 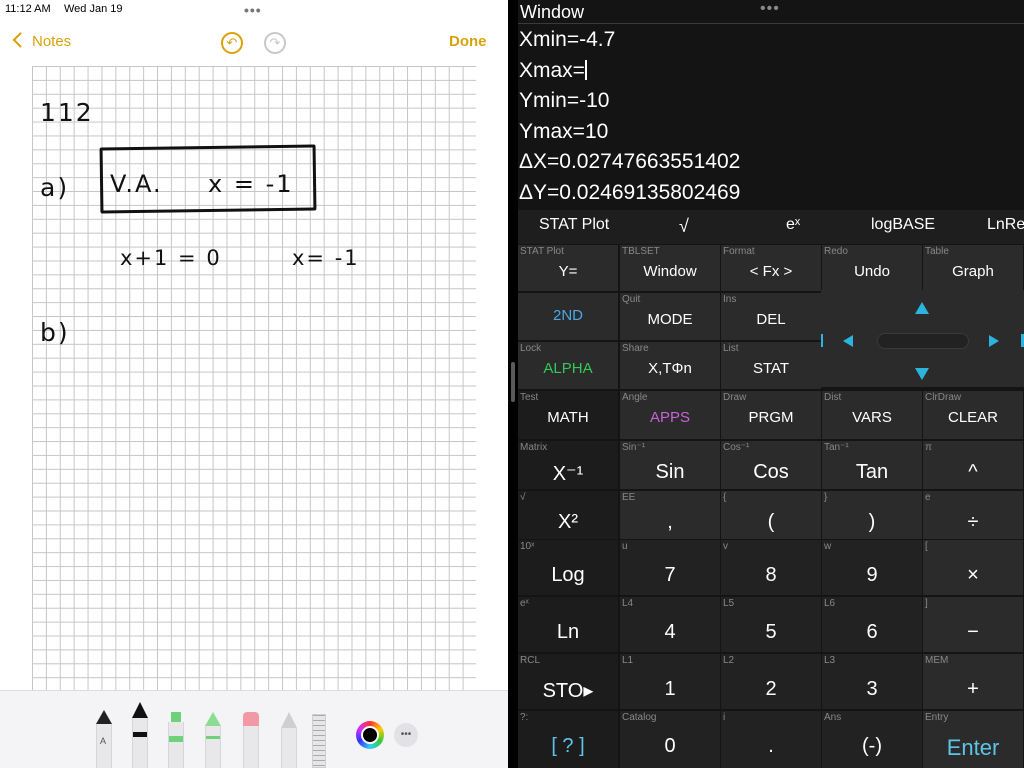 I want to click on secondary-label: Redo, so click(x=836, y=251).